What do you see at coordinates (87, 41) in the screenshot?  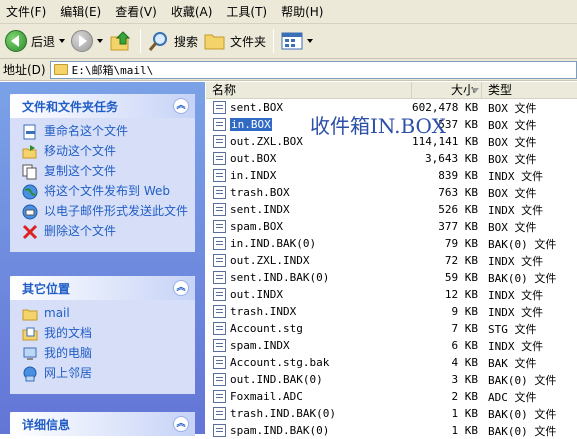 I see `forward-button` at bounding box center [87, 41].